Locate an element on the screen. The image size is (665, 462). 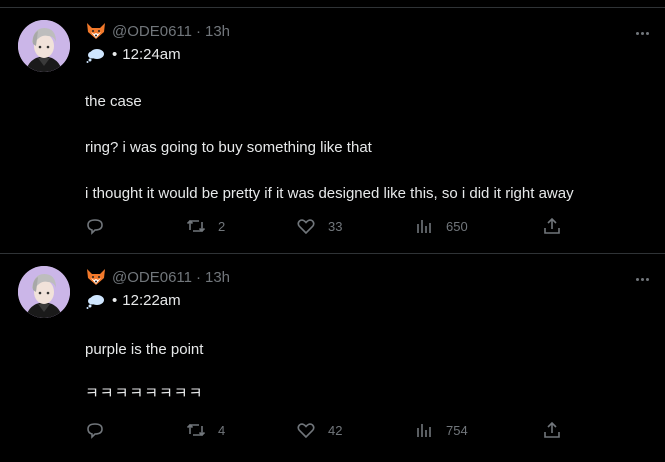
view-count: 754 is located at coordinates (457, 430).